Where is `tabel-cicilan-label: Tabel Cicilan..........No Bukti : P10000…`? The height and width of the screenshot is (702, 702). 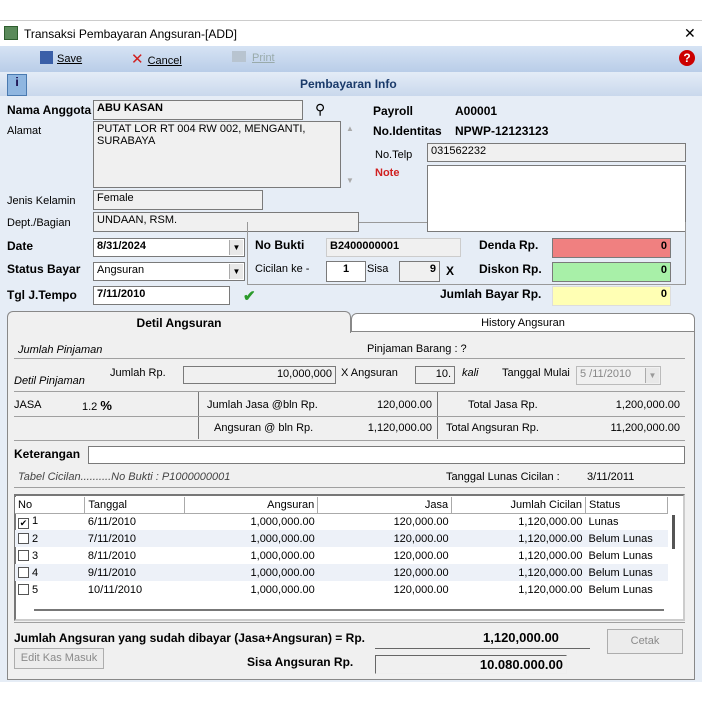 tabel-cicilan-label: Tabel Cicilan..........No Bukti : P10000… is located at coordinates (124, 477).